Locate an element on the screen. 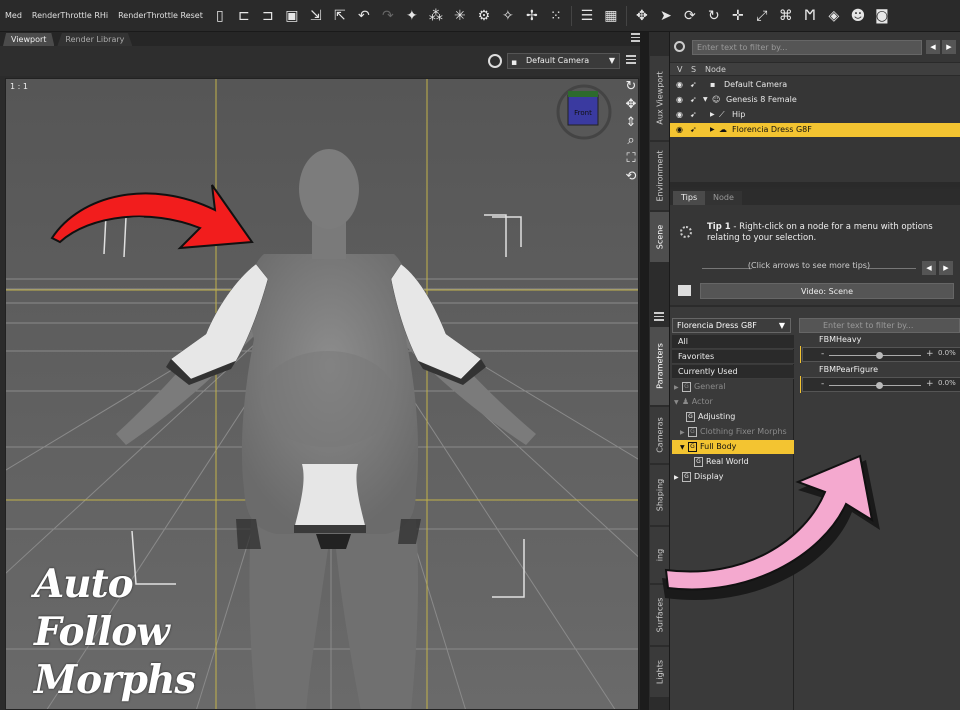 Image resolution: width=960 pixels, height=710 pixels. pan-icon: ✥ is located at coordinates (631, 105).